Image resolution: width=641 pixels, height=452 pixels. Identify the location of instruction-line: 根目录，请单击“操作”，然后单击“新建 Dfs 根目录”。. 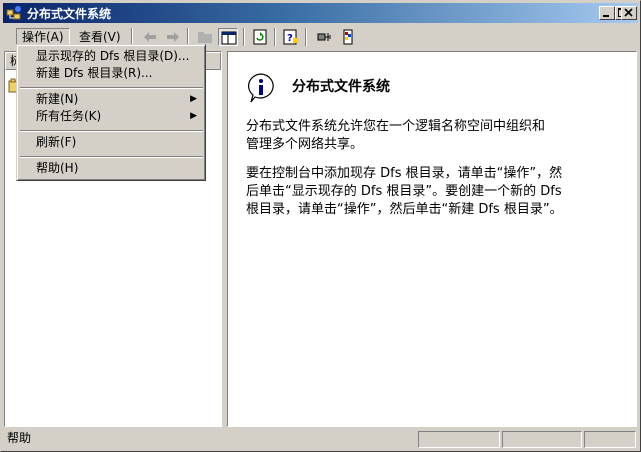
(404, 209).